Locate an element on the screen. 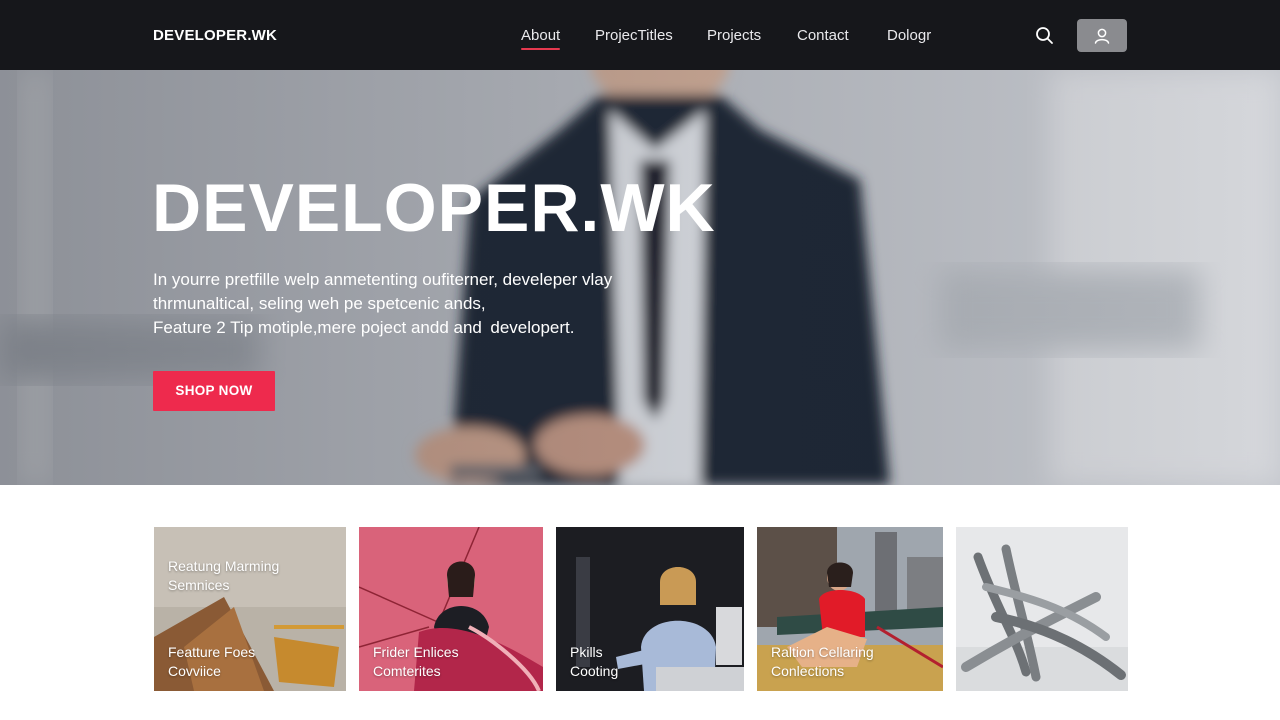  nav-item-projects: Projects is located at coordinates (734, 39).